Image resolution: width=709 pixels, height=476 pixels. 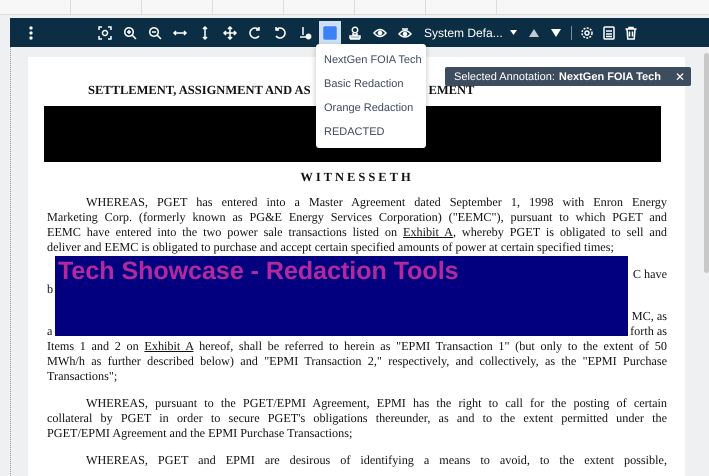 What do you see at coordinates (609, 76) in the screenshot?
I see `chip-value: NextGen FOIA Tech` at bounding box center [609, 76].